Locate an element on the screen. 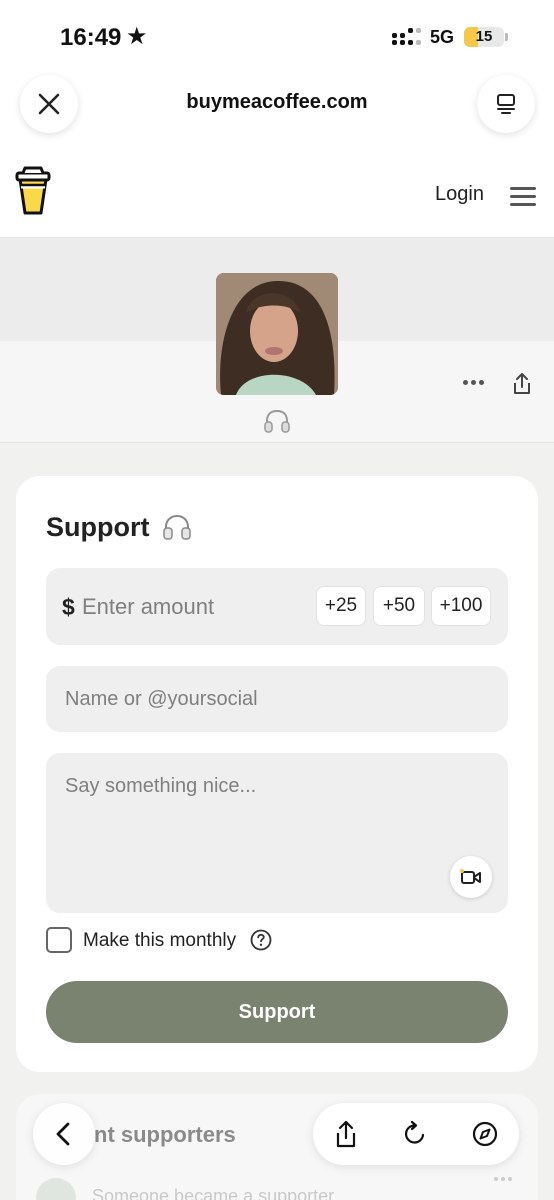  quick-amount-100-button: +100 is located at coordinates (461, 606).